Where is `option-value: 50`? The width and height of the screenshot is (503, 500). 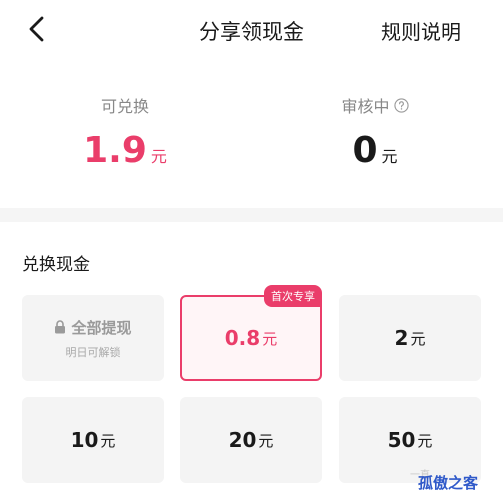
option-value: 50 is located at coordinates (401, 440).